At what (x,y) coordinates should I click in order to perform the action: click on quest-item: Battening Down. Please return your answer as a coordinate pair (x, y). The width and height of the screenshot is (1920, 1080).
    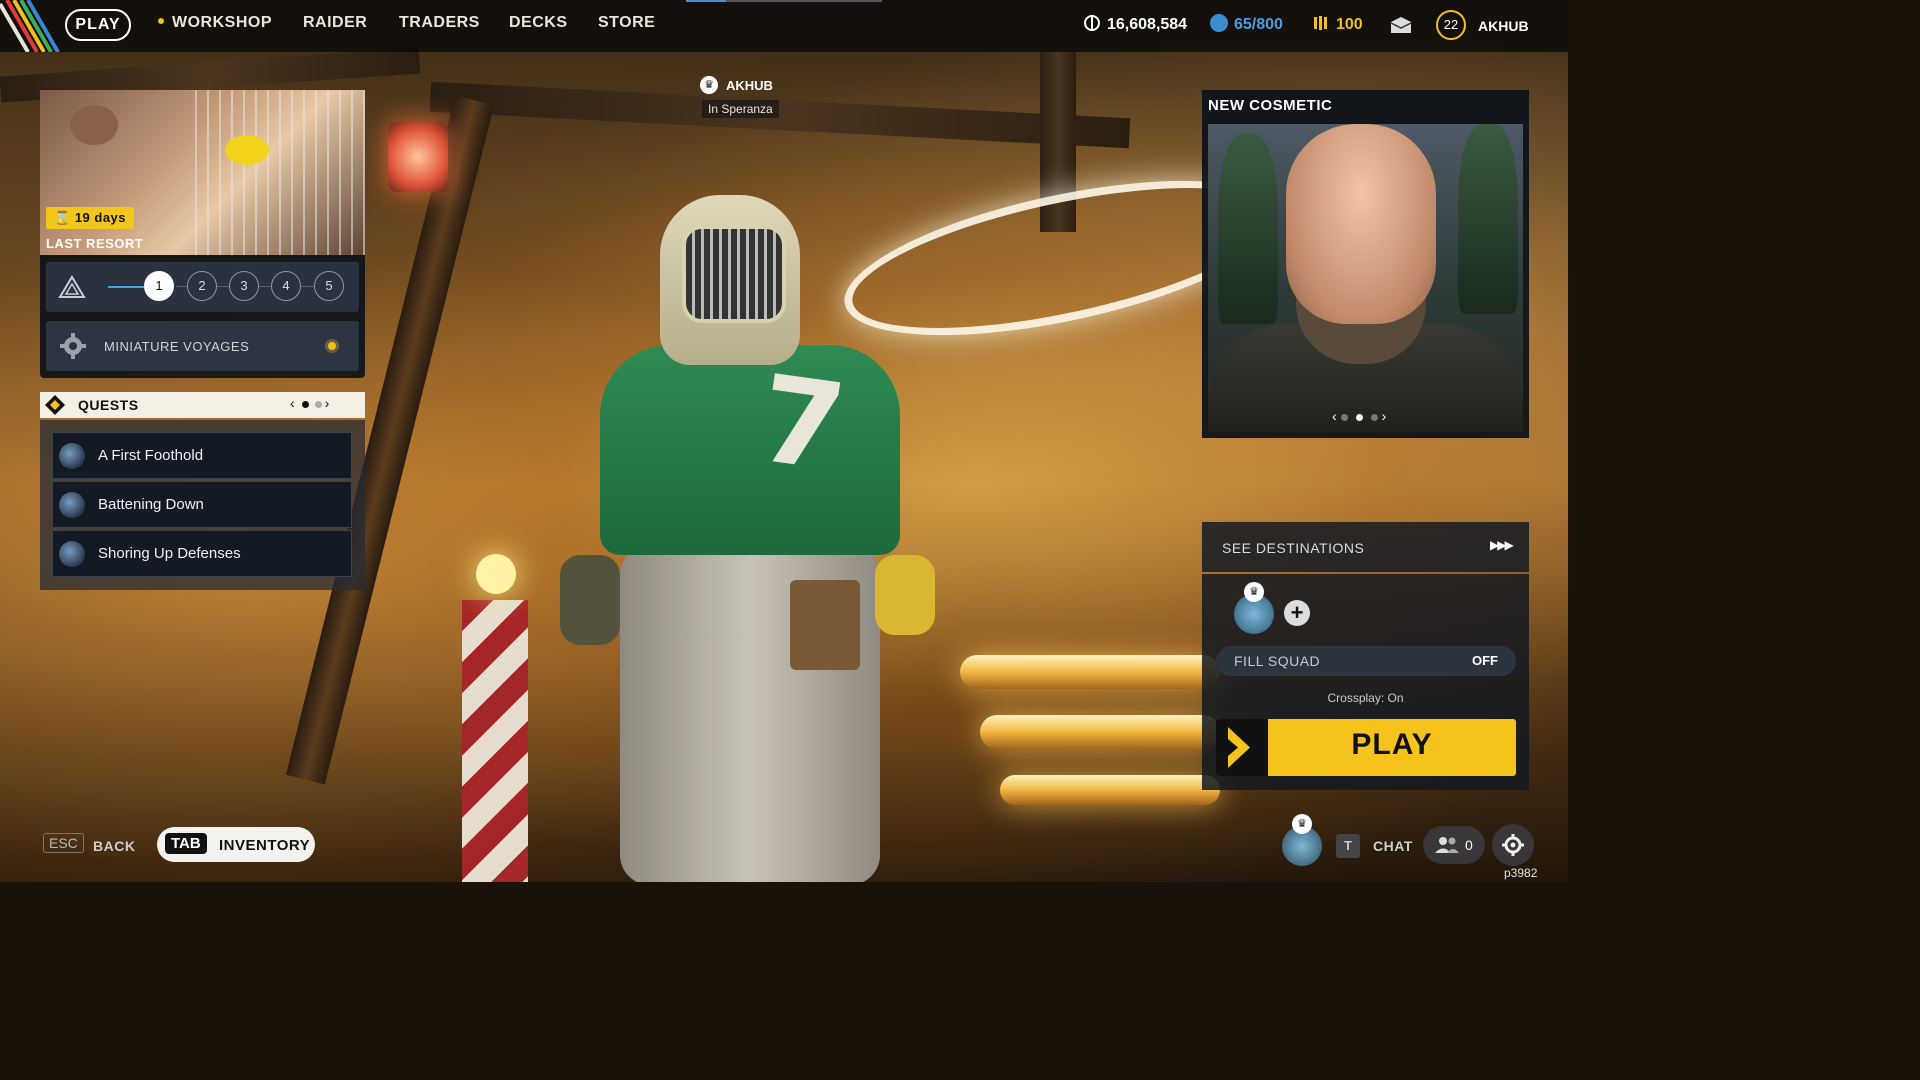
    Looking at the image, I should click on (202, 504).